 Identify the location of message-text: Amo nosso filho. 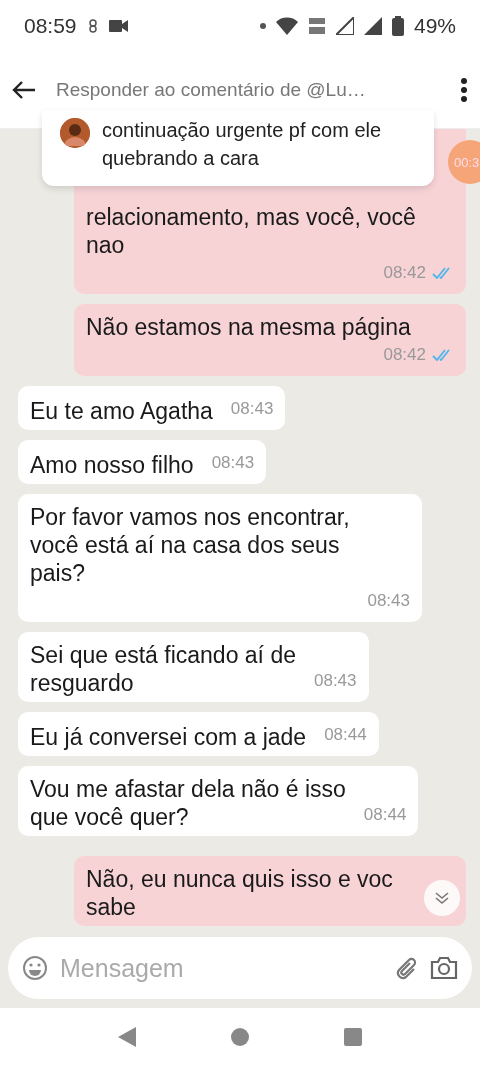
(112, 465).